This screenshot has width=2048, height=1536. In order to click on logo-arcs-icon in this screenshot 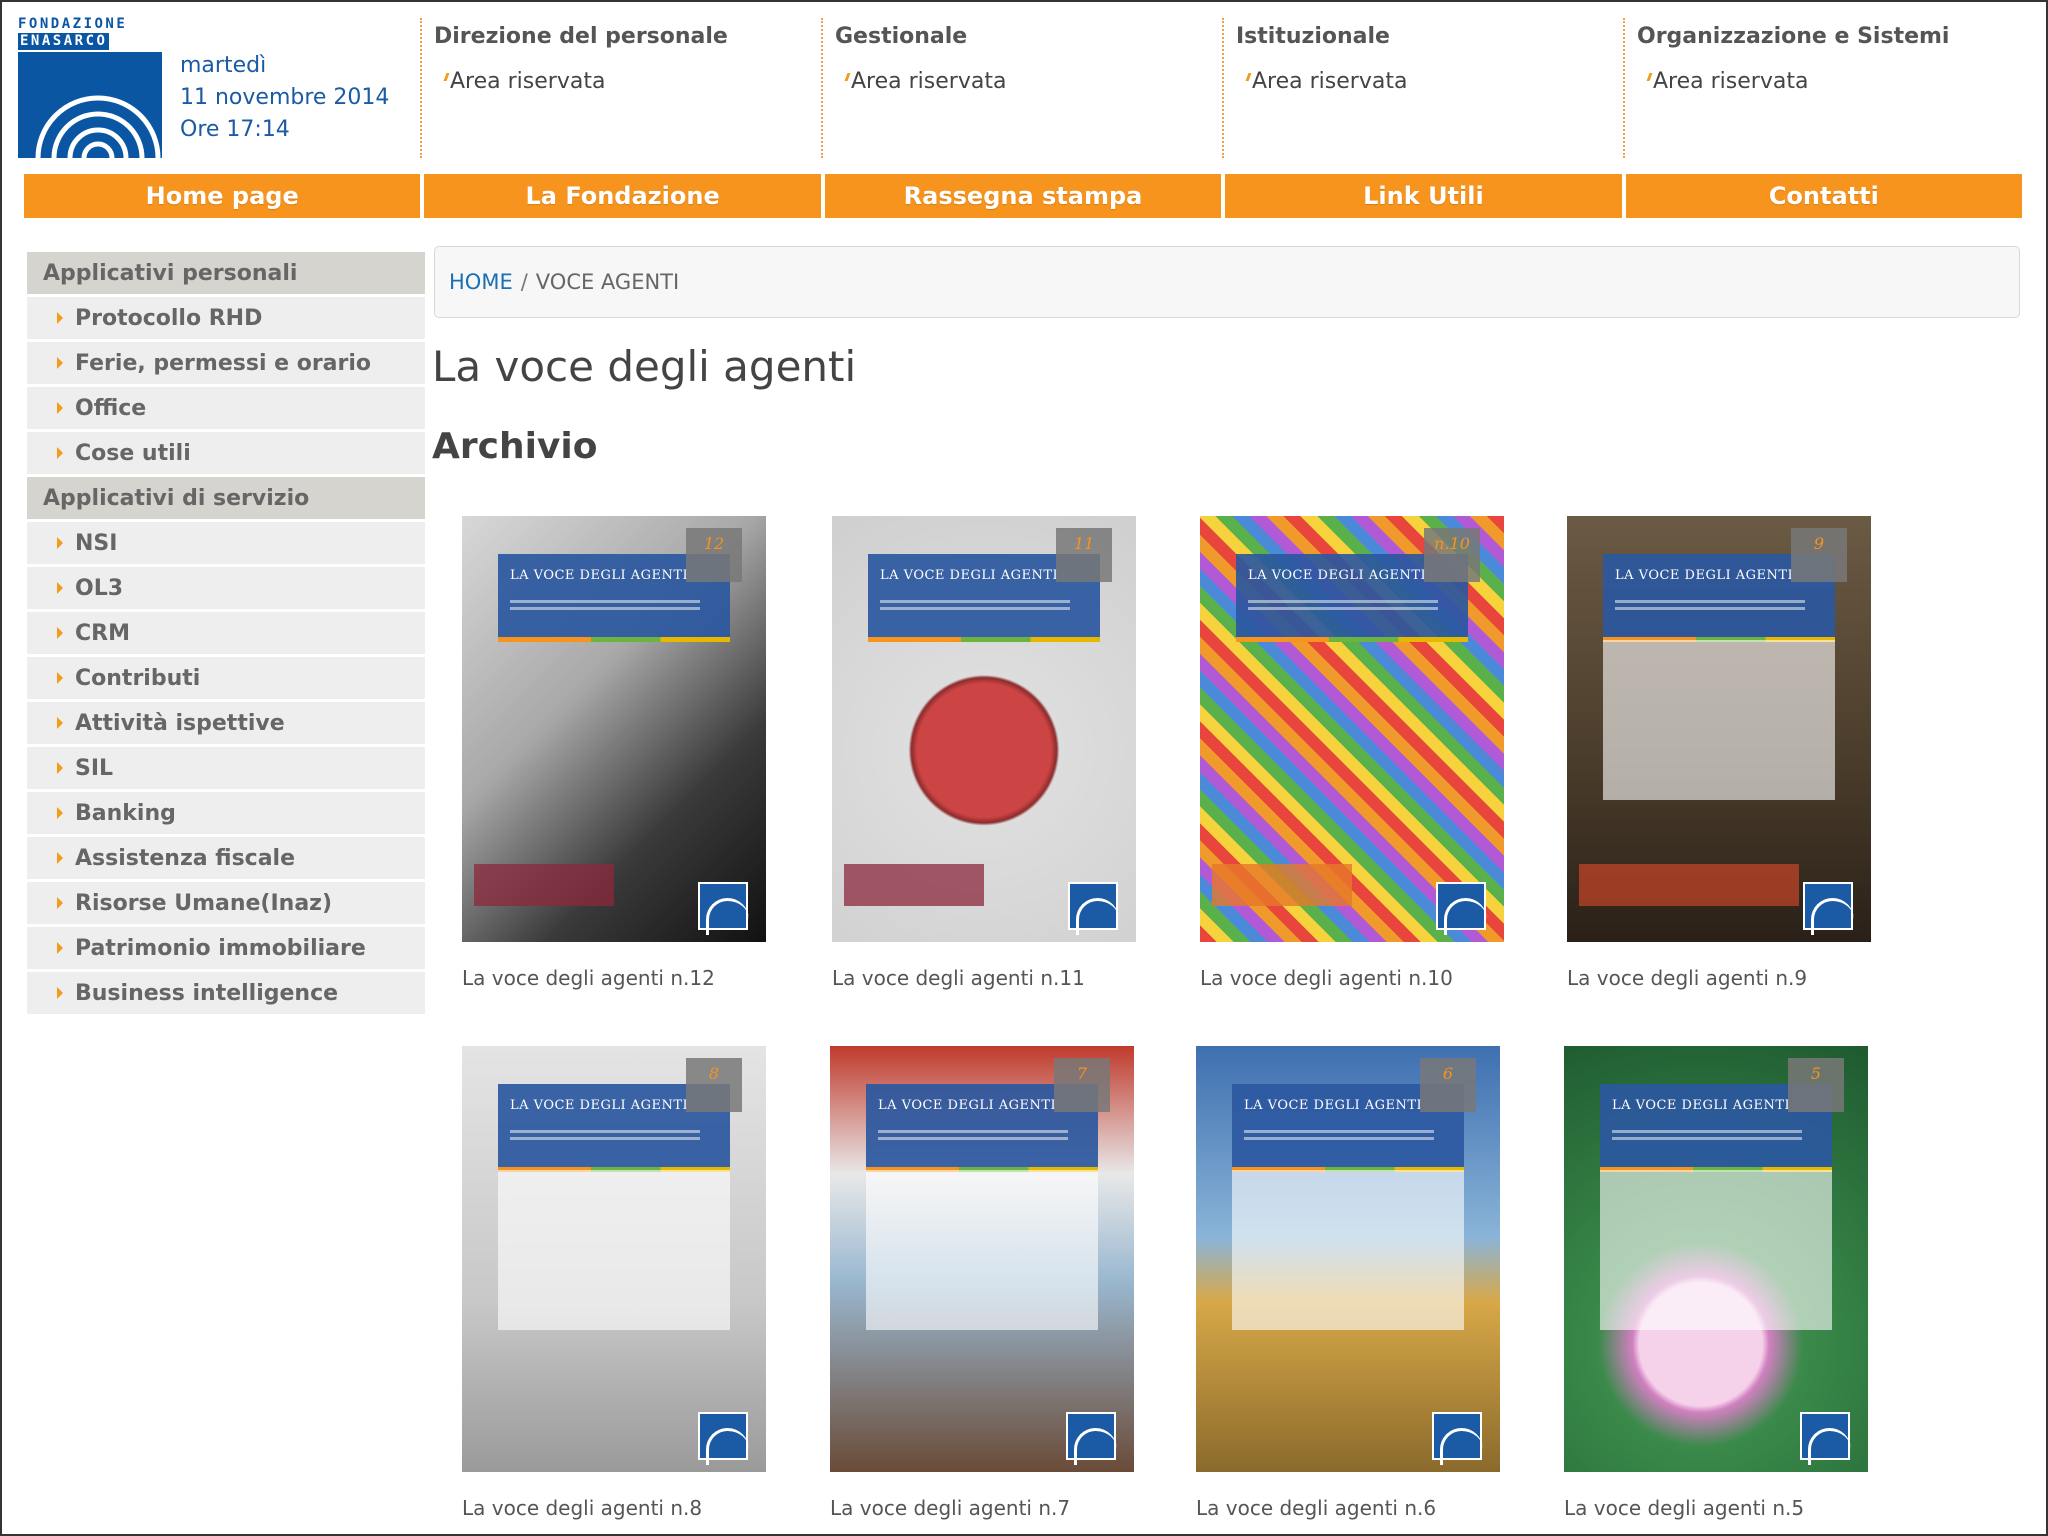, I will do `click(90, 105)`.